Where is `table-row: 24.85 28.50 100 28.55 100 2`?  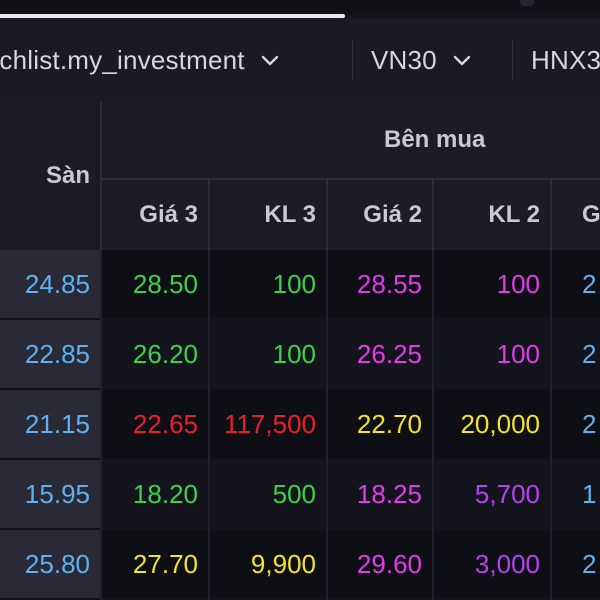 table-row: 24.85 28.50 100 28.55 100 2 is located at coordinates (300, 284).